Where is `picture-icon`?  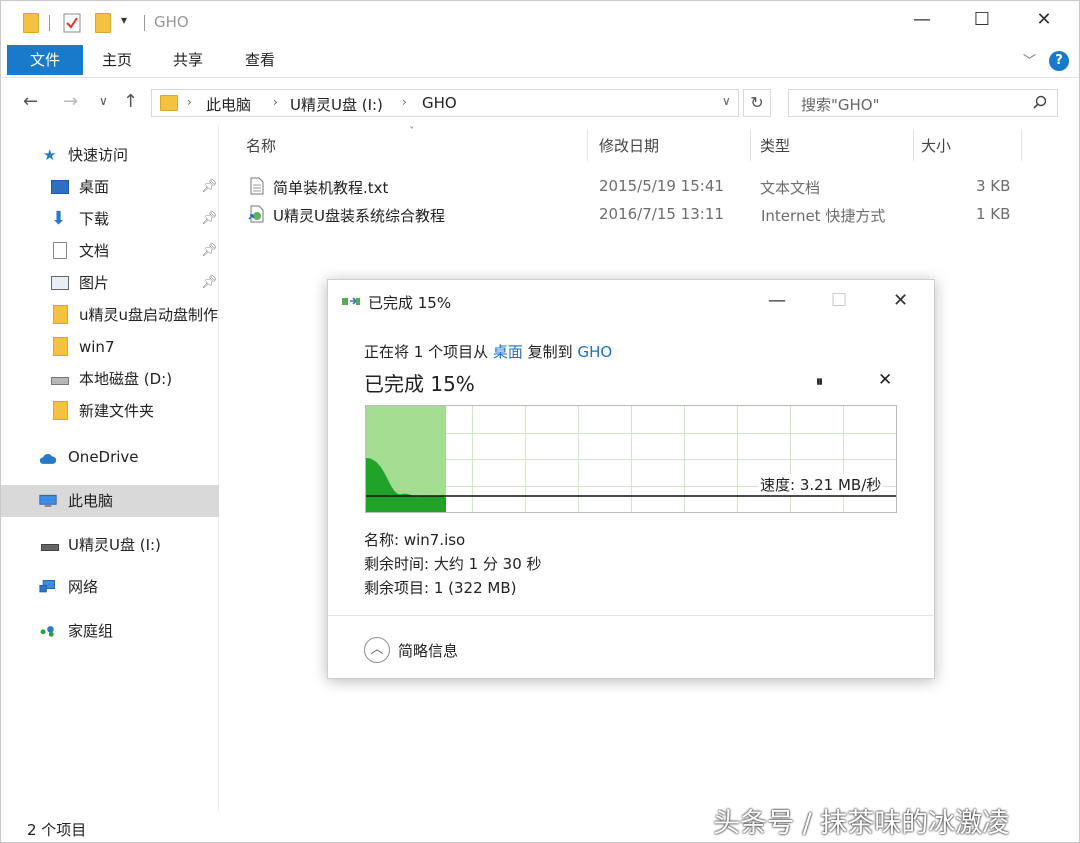
picture-icon is located at coordinates (60, 283).